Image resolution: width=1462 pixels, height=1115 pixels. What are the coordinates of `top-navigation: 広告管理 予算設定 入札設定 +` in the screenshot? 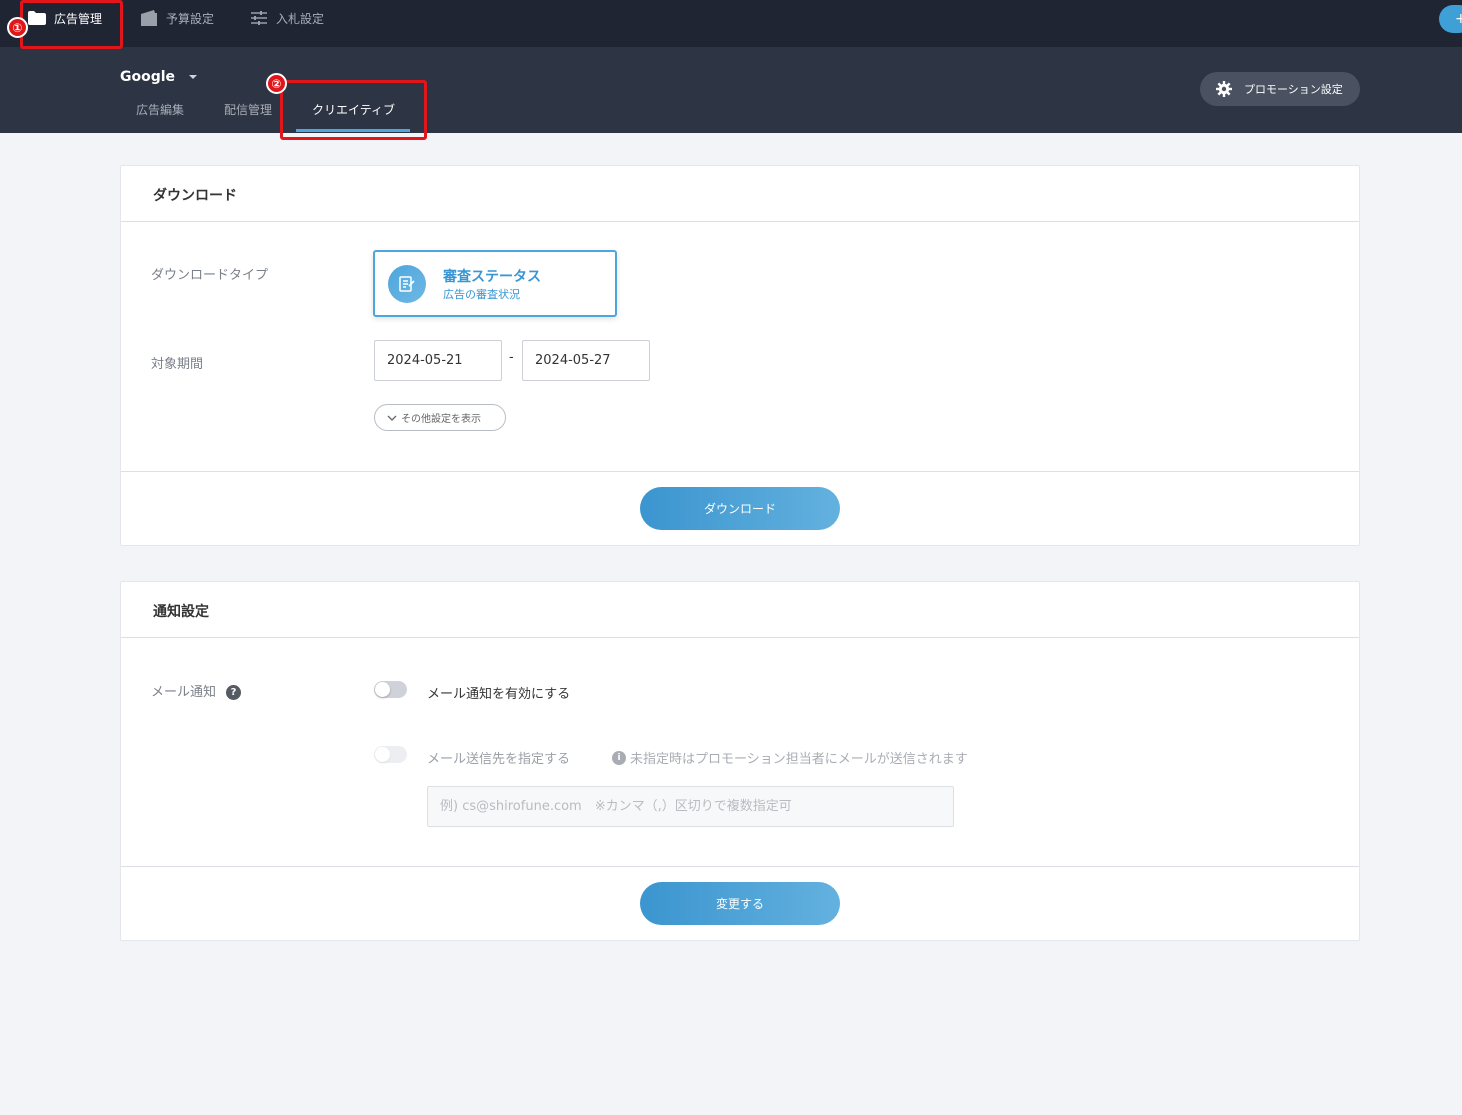 It's located at (731, 23).